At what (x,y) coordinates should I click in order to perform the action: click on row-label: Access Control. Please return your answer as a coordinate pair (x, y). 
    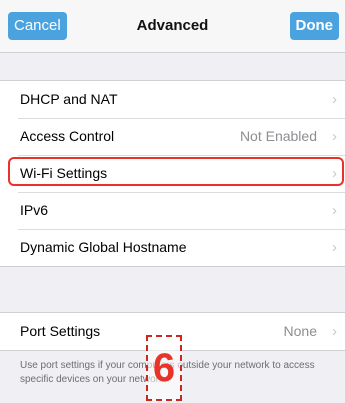
    Looking at the image, I should click on (67, 136).